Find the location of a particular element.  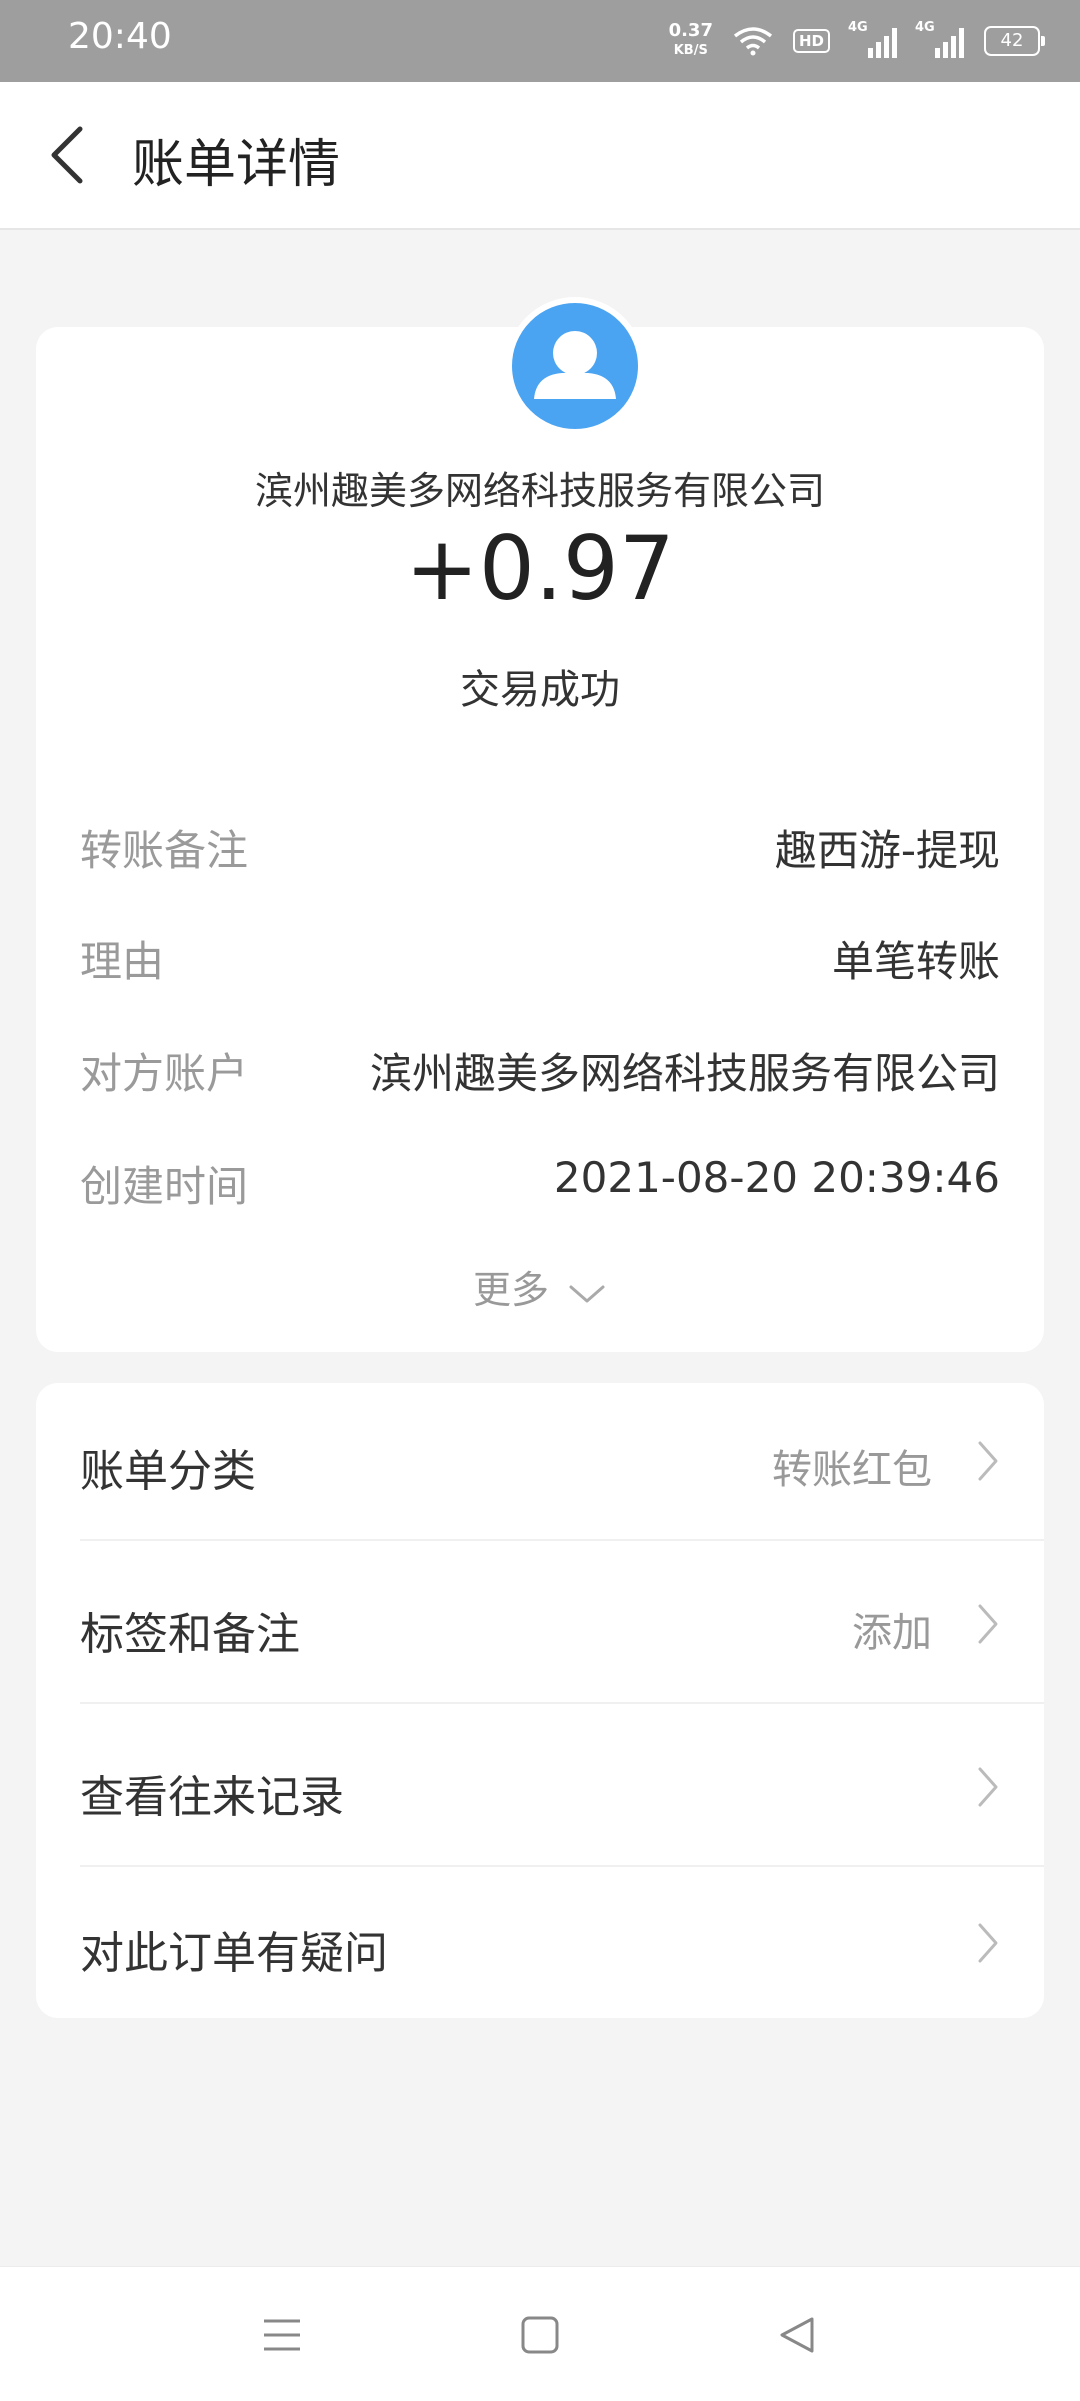

menu-item-label: 对此订单有疑问 is located at coordinates (234, 1953).